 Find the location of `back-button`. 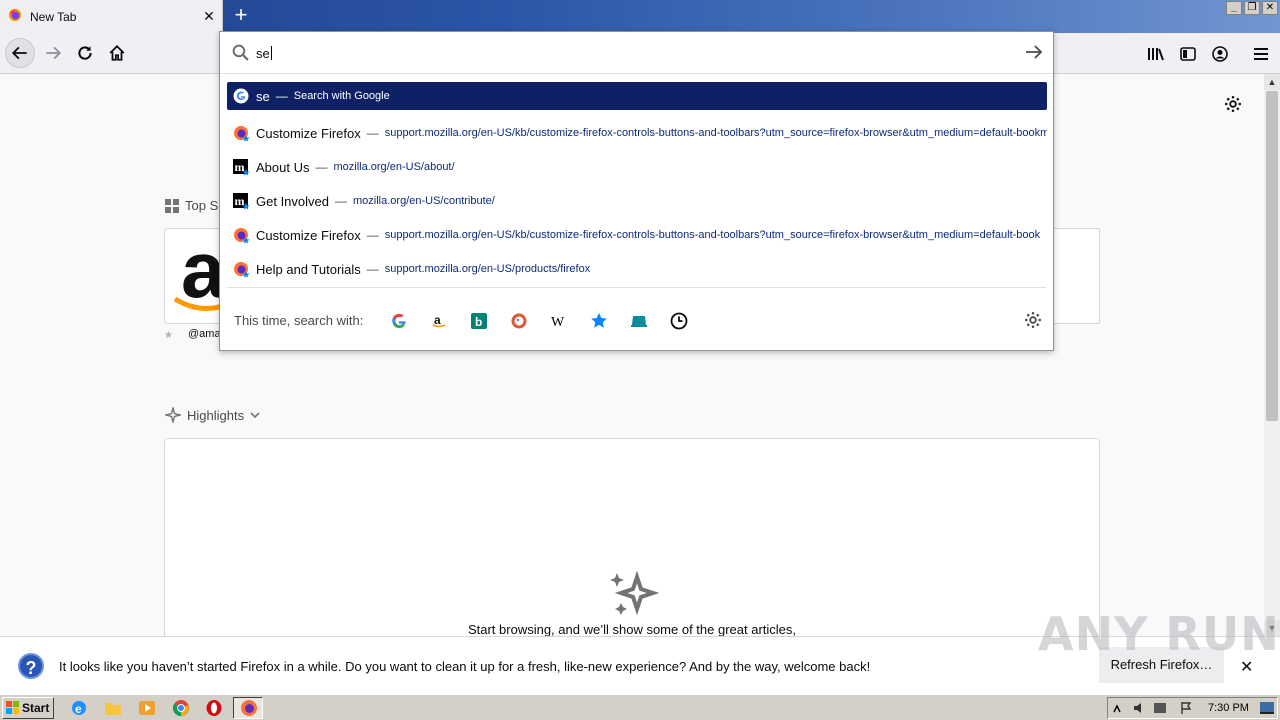

back-button is located at coordinates (20, 53).